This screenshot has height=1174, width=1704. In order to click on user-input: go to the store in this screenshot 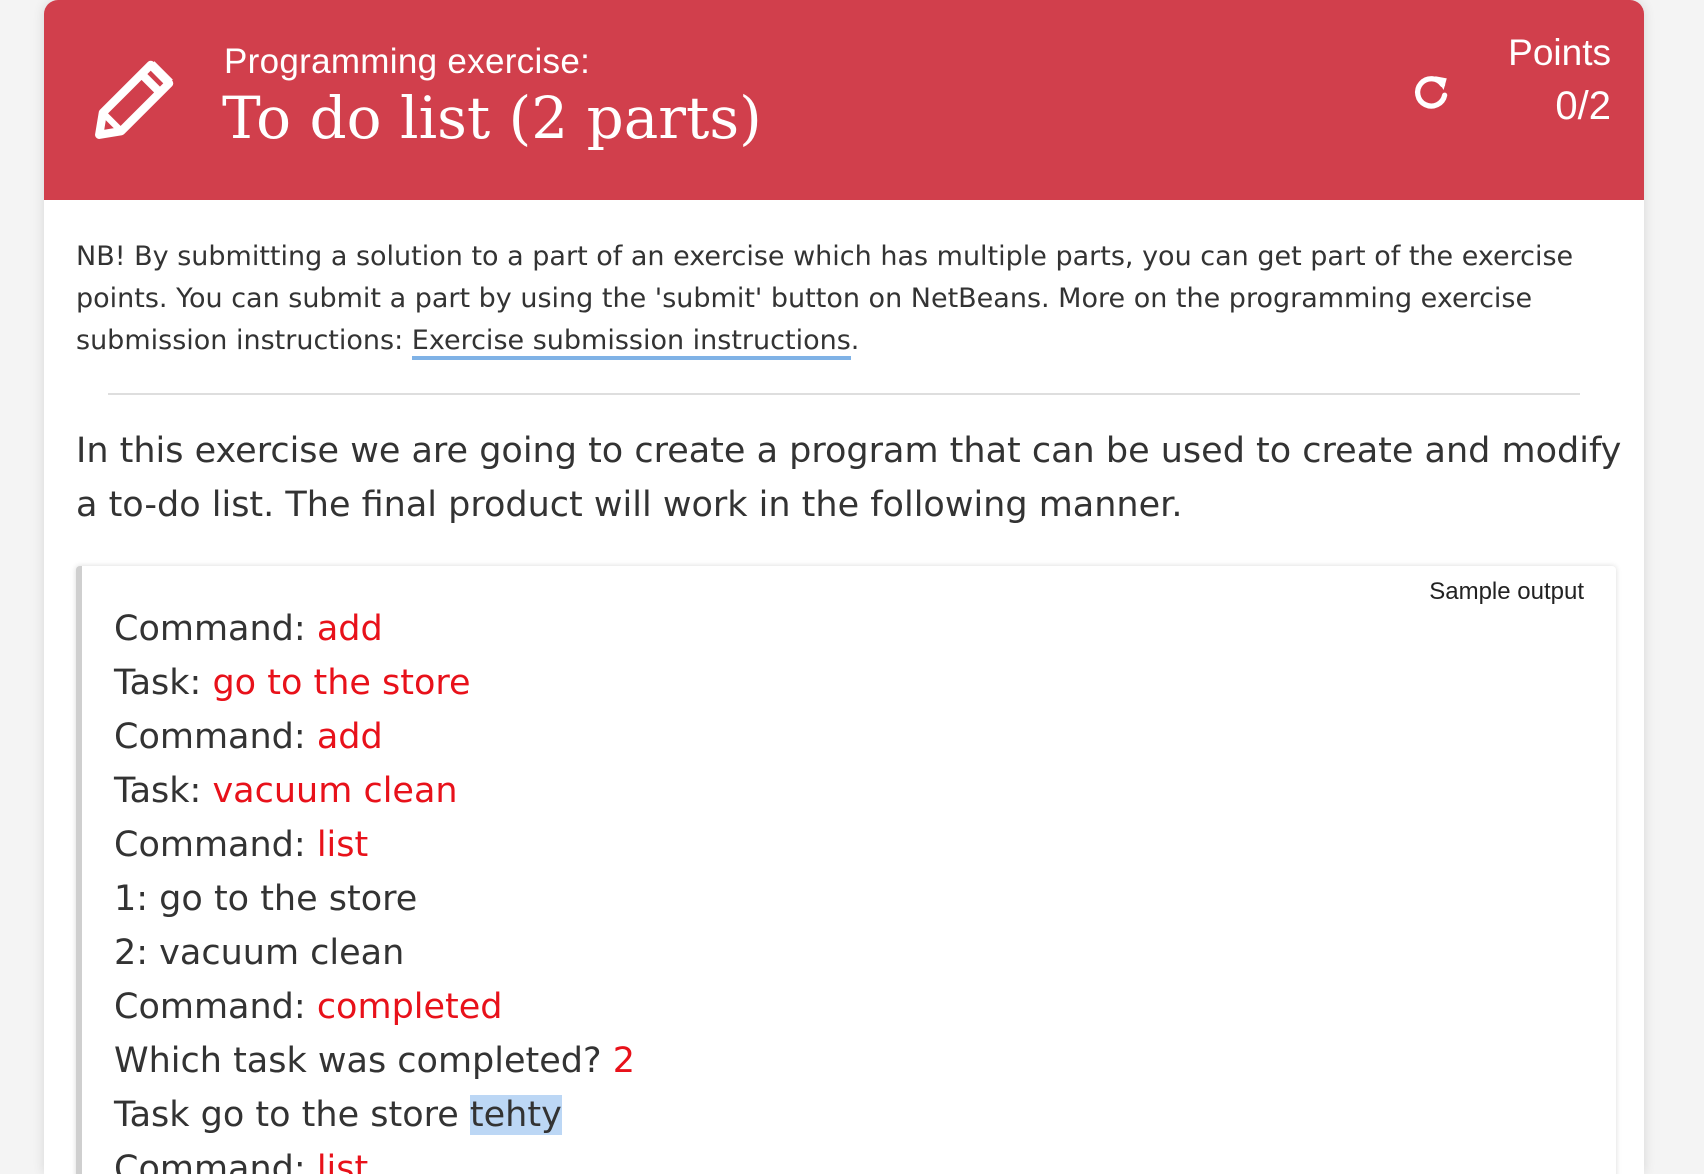, I will do `click(341, 683)`.